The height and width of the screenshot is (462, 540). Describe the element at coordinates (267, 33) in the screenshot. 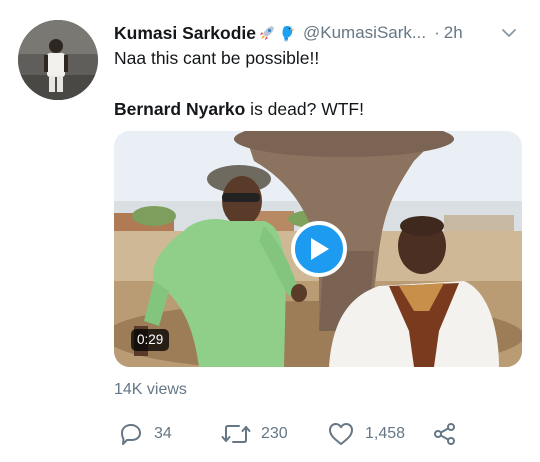

I see `rocket-emoji-icon` at that location.